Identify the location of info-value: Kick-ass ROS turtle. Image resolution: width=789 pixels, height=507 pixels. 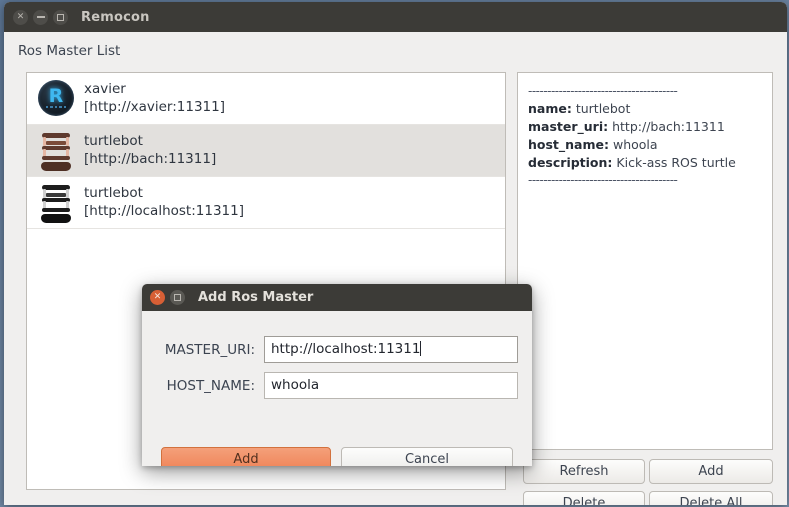
(676, 162).